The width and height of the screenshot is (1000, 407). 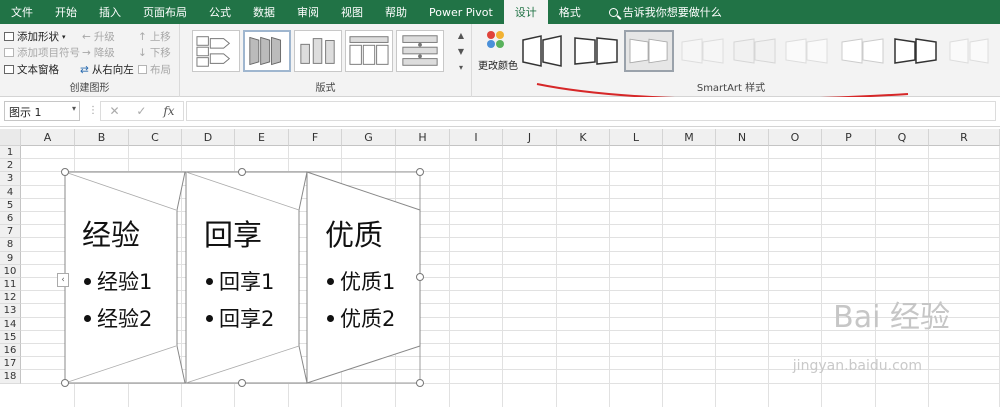 What do you see at coordinates (902, 137) in the screenshot?
I see `column-header: Q` at bounding box center [902, 137].